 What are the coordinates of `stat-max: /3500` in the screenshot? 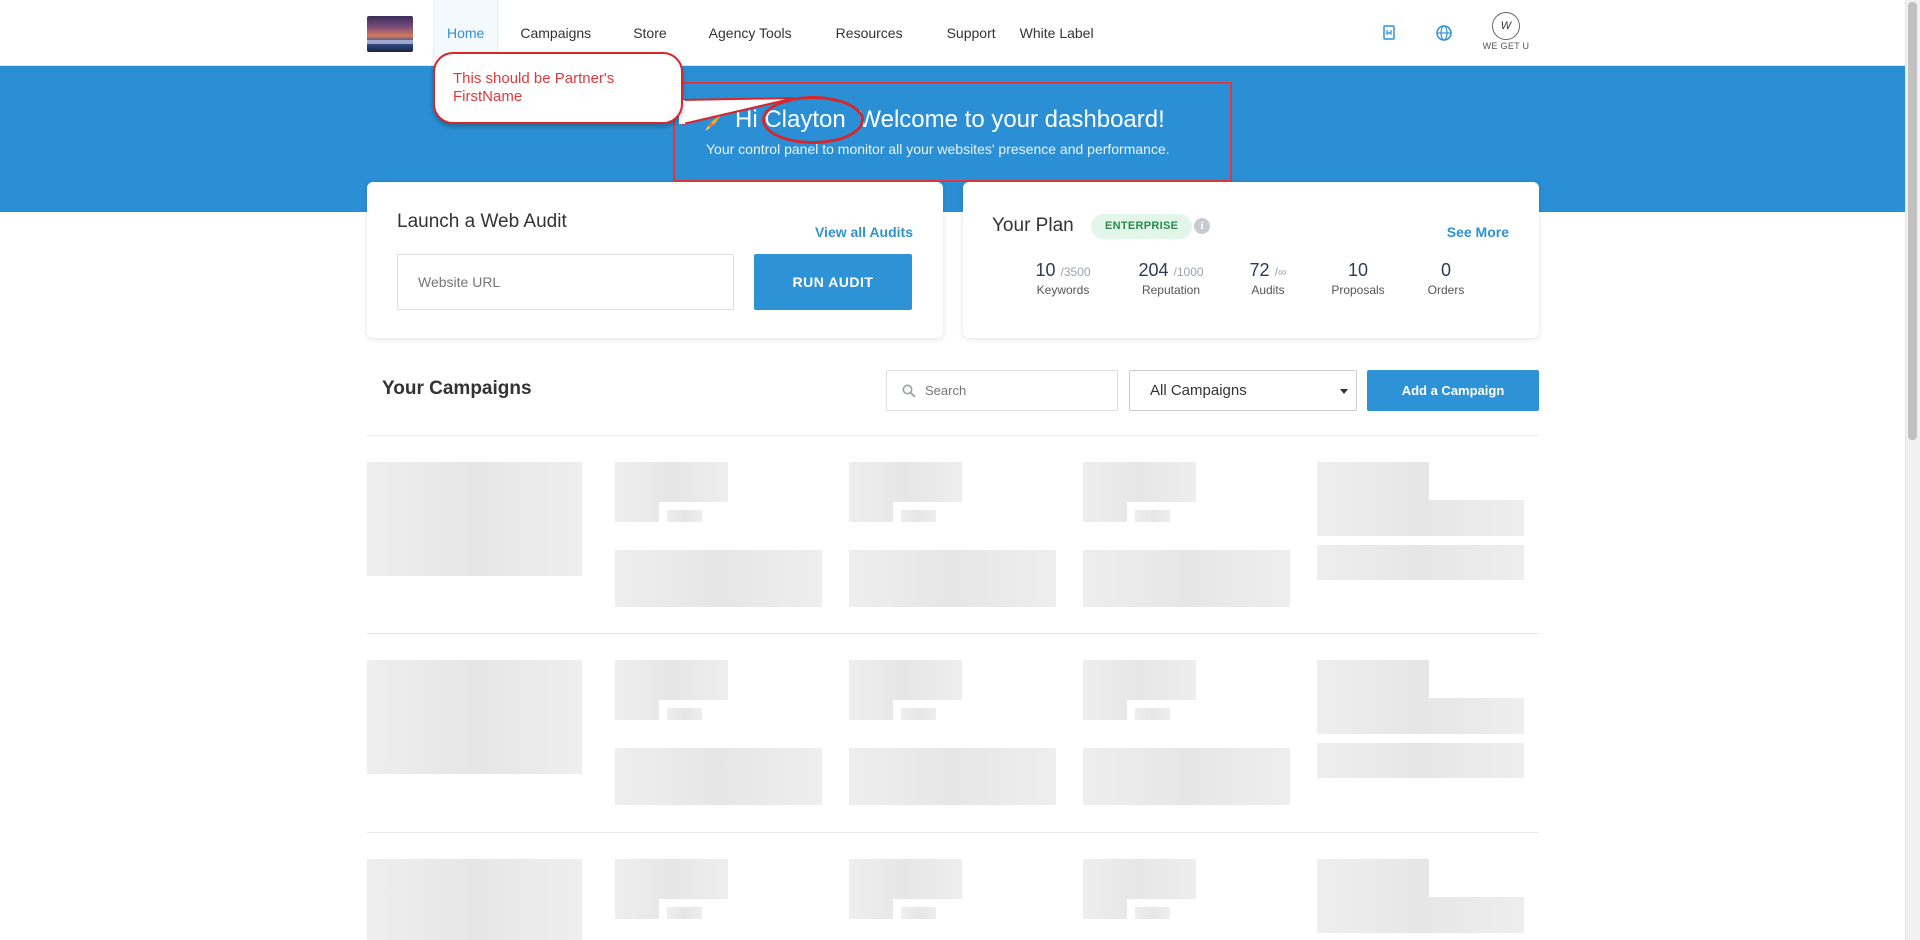 It's located at (1075, 272).